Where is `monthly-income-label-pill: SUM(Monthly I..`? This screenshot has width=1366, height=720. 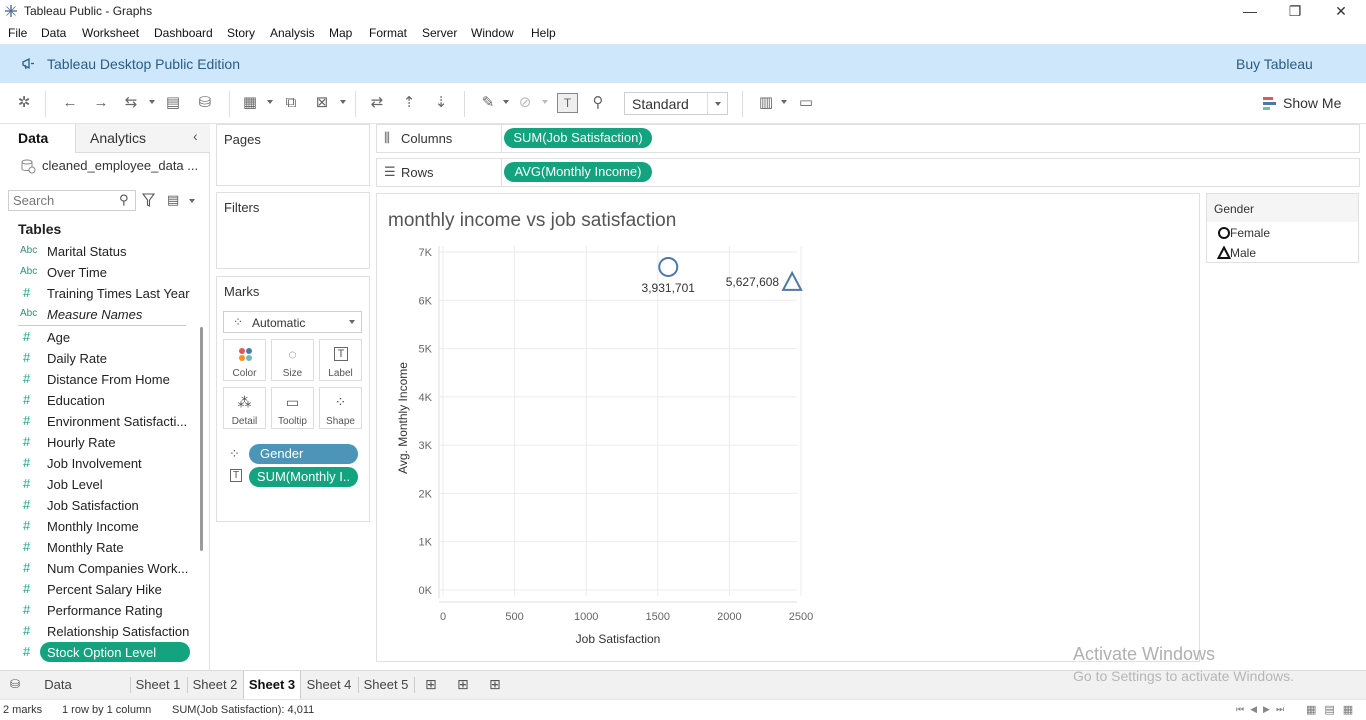
monthly-income-label-pill: SUM(Monthly I.. is located at coordinates (303, 477).